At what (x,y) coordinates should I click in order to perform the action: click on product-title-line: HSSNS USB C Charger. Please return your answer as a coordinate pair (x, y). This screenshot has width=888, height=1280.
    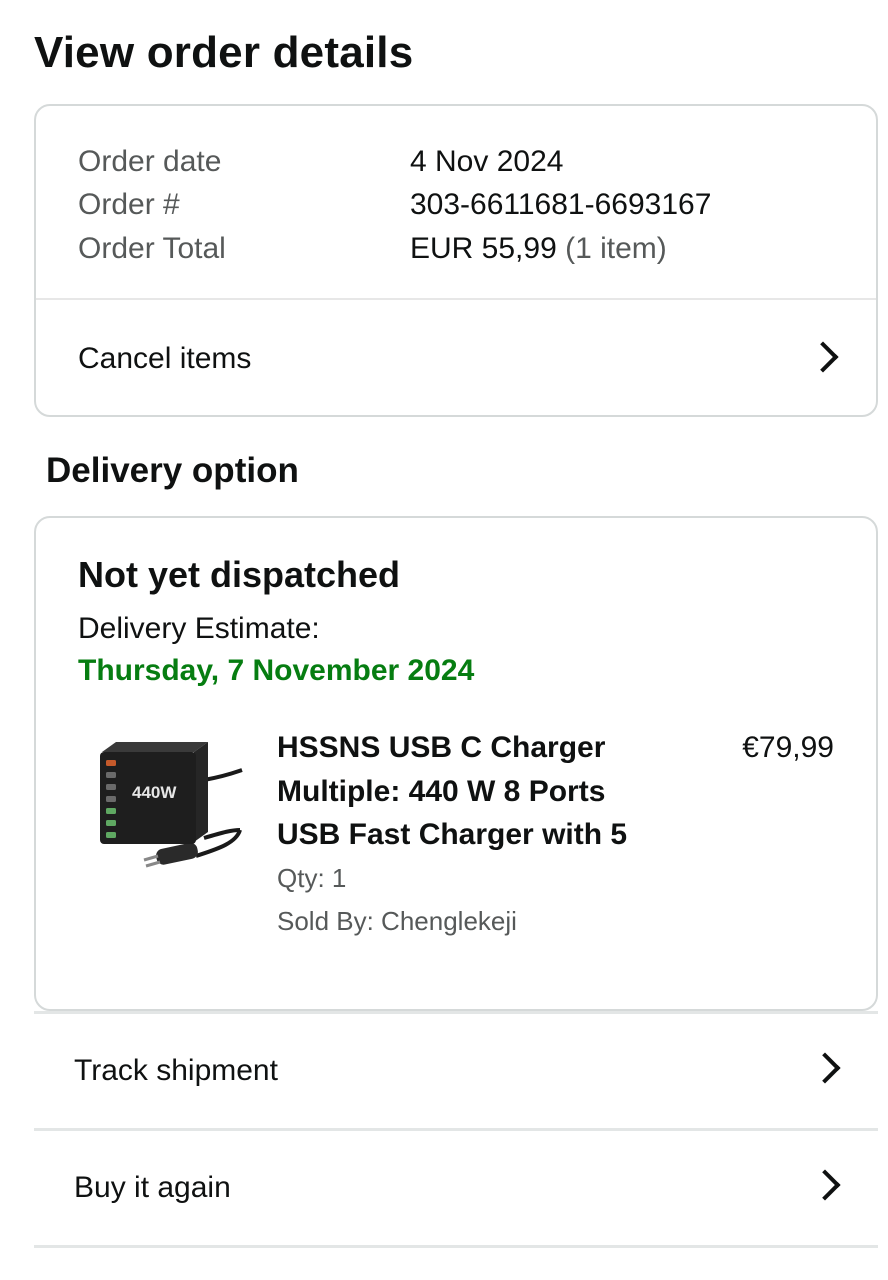
    Looking at the image, I should click on (441, 747).